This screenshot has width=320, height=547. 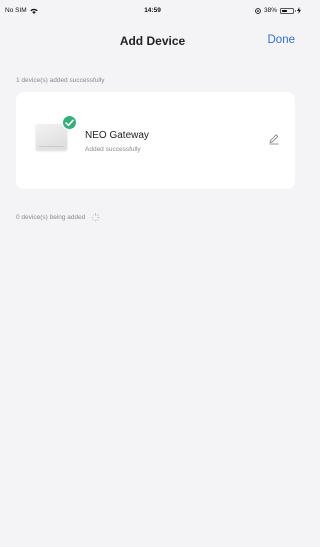 I want to click on status-bar: No SIM 14:59 38%, so click(x=152, y=11).